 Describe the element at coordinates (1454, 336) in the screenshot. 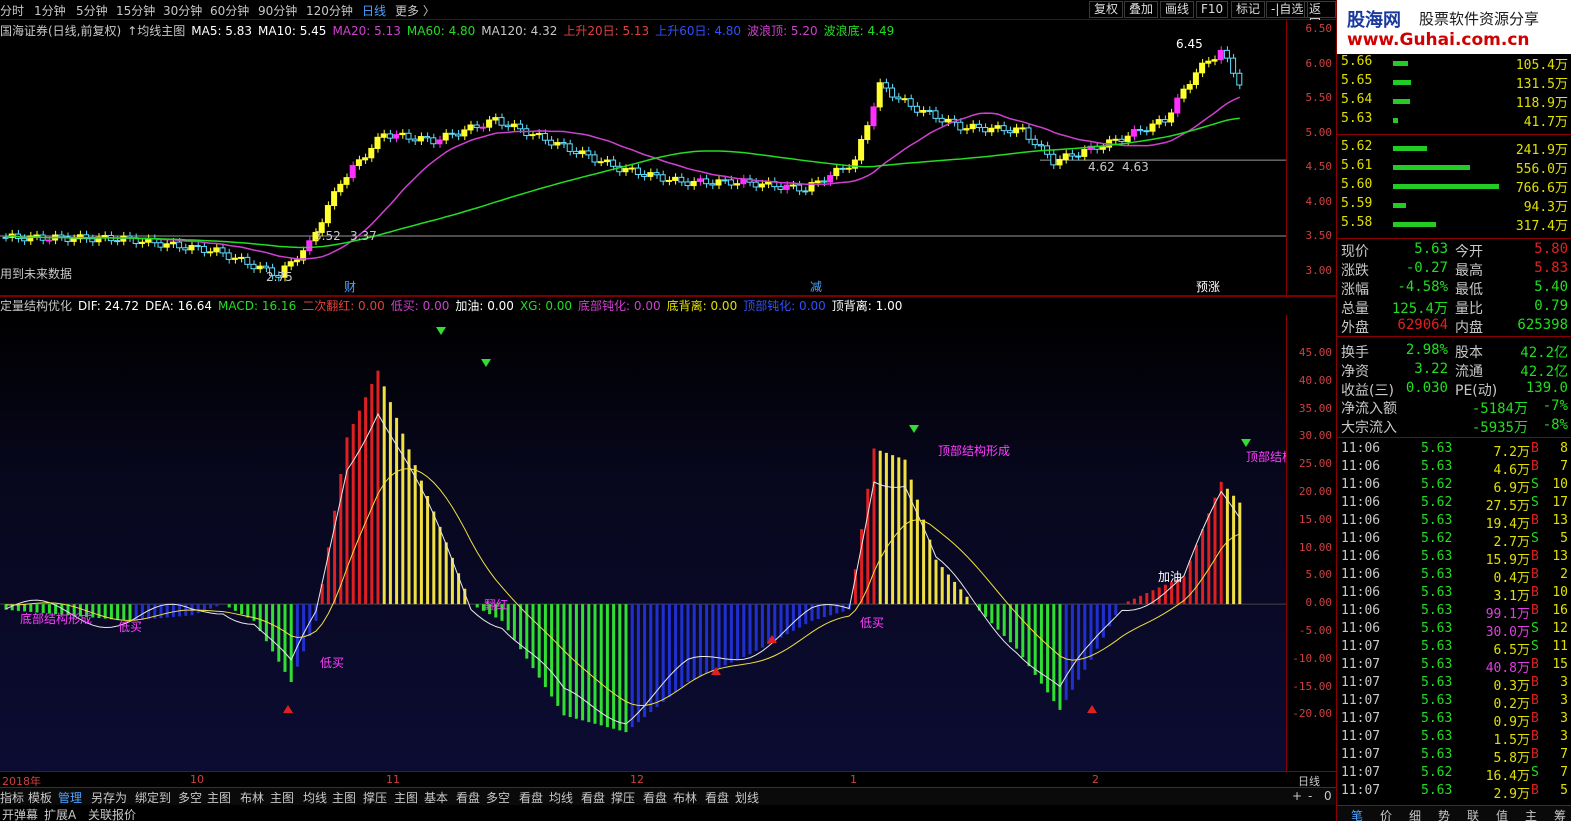

I see `separator` at that location.